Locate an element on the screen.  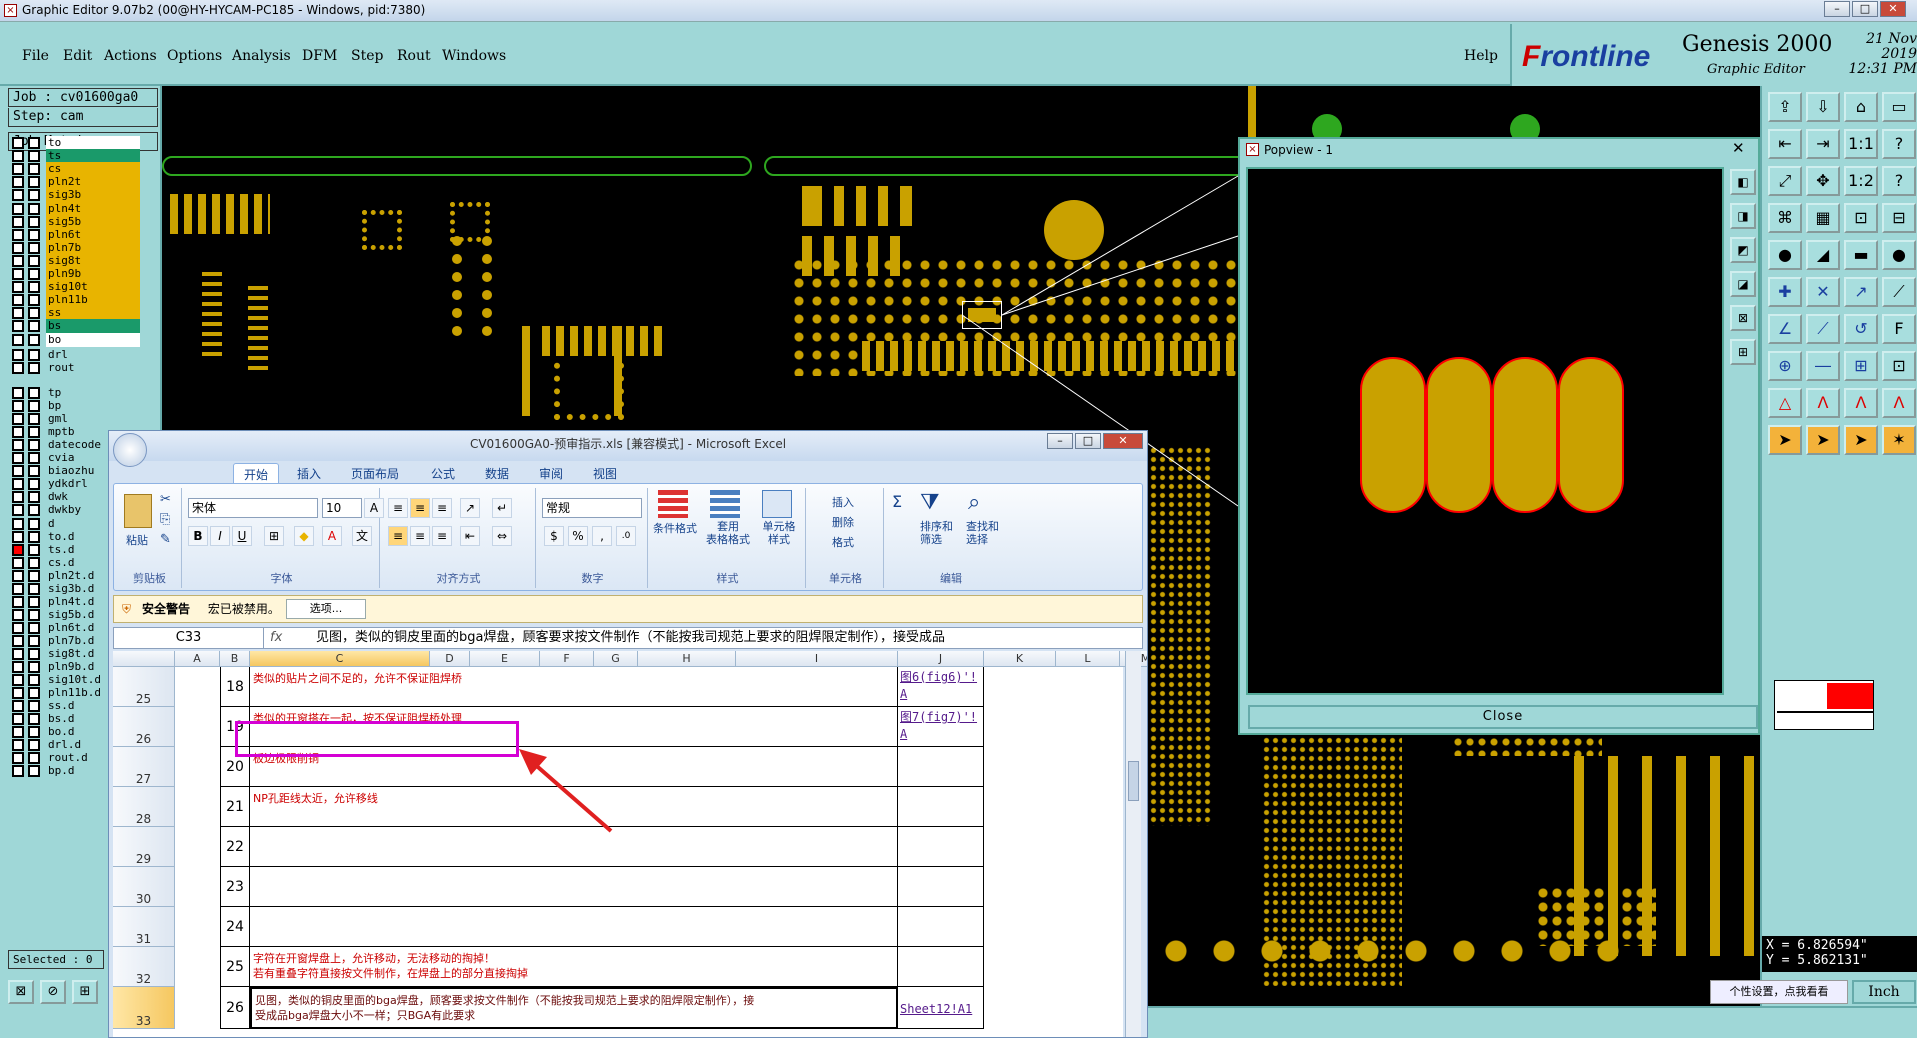
item-number-cell: 21 is located at coordinates (235, 807).